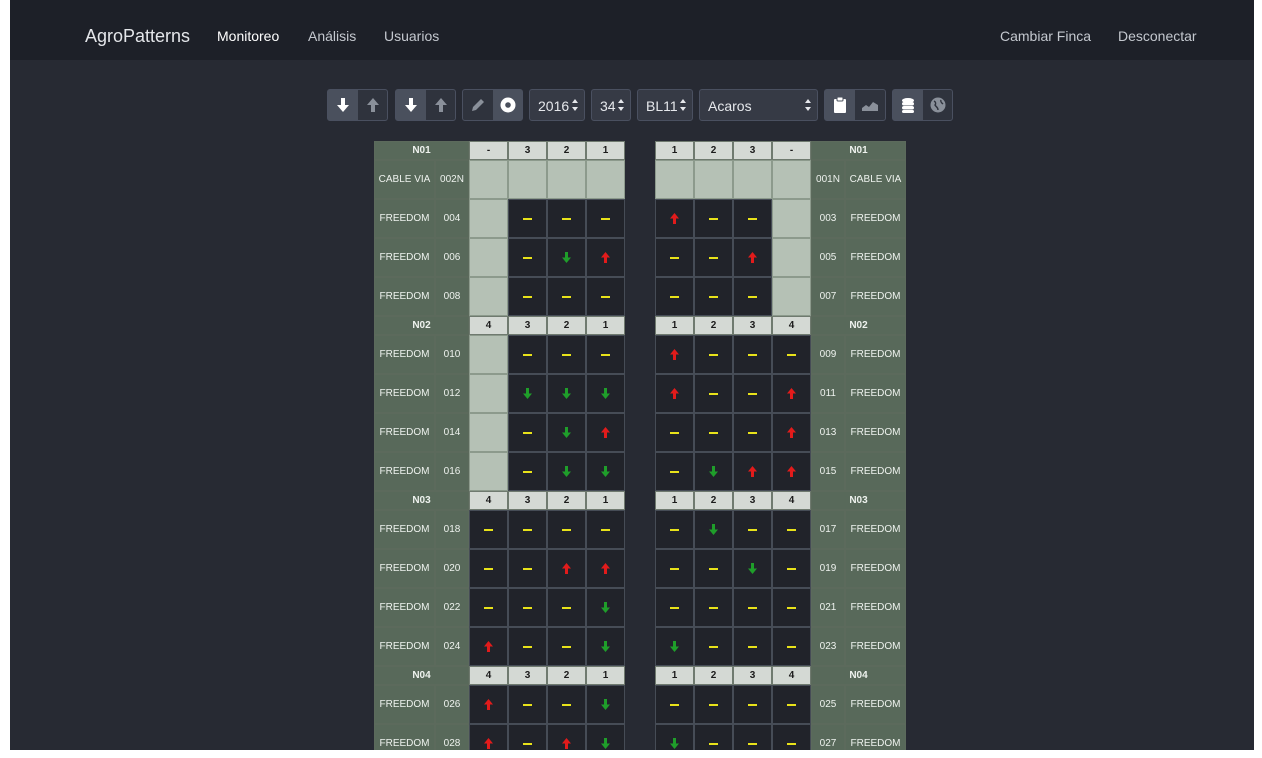 This screenshot has height=758, width=1262. Describe the element at coordinates (665, 105) in the screenshot. I see `block-select: BL11` at that location.